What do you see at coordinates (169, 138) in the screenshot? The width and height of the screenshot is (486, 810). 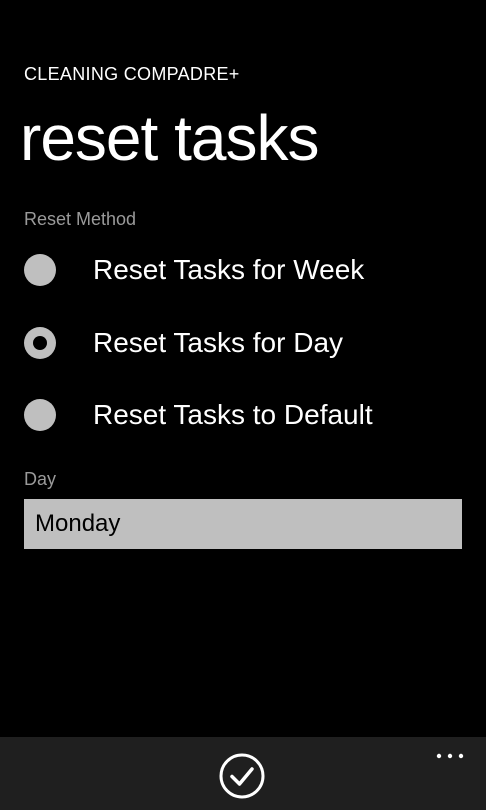 I see `page-title: reset tasks` at bounding box center [169, 138].